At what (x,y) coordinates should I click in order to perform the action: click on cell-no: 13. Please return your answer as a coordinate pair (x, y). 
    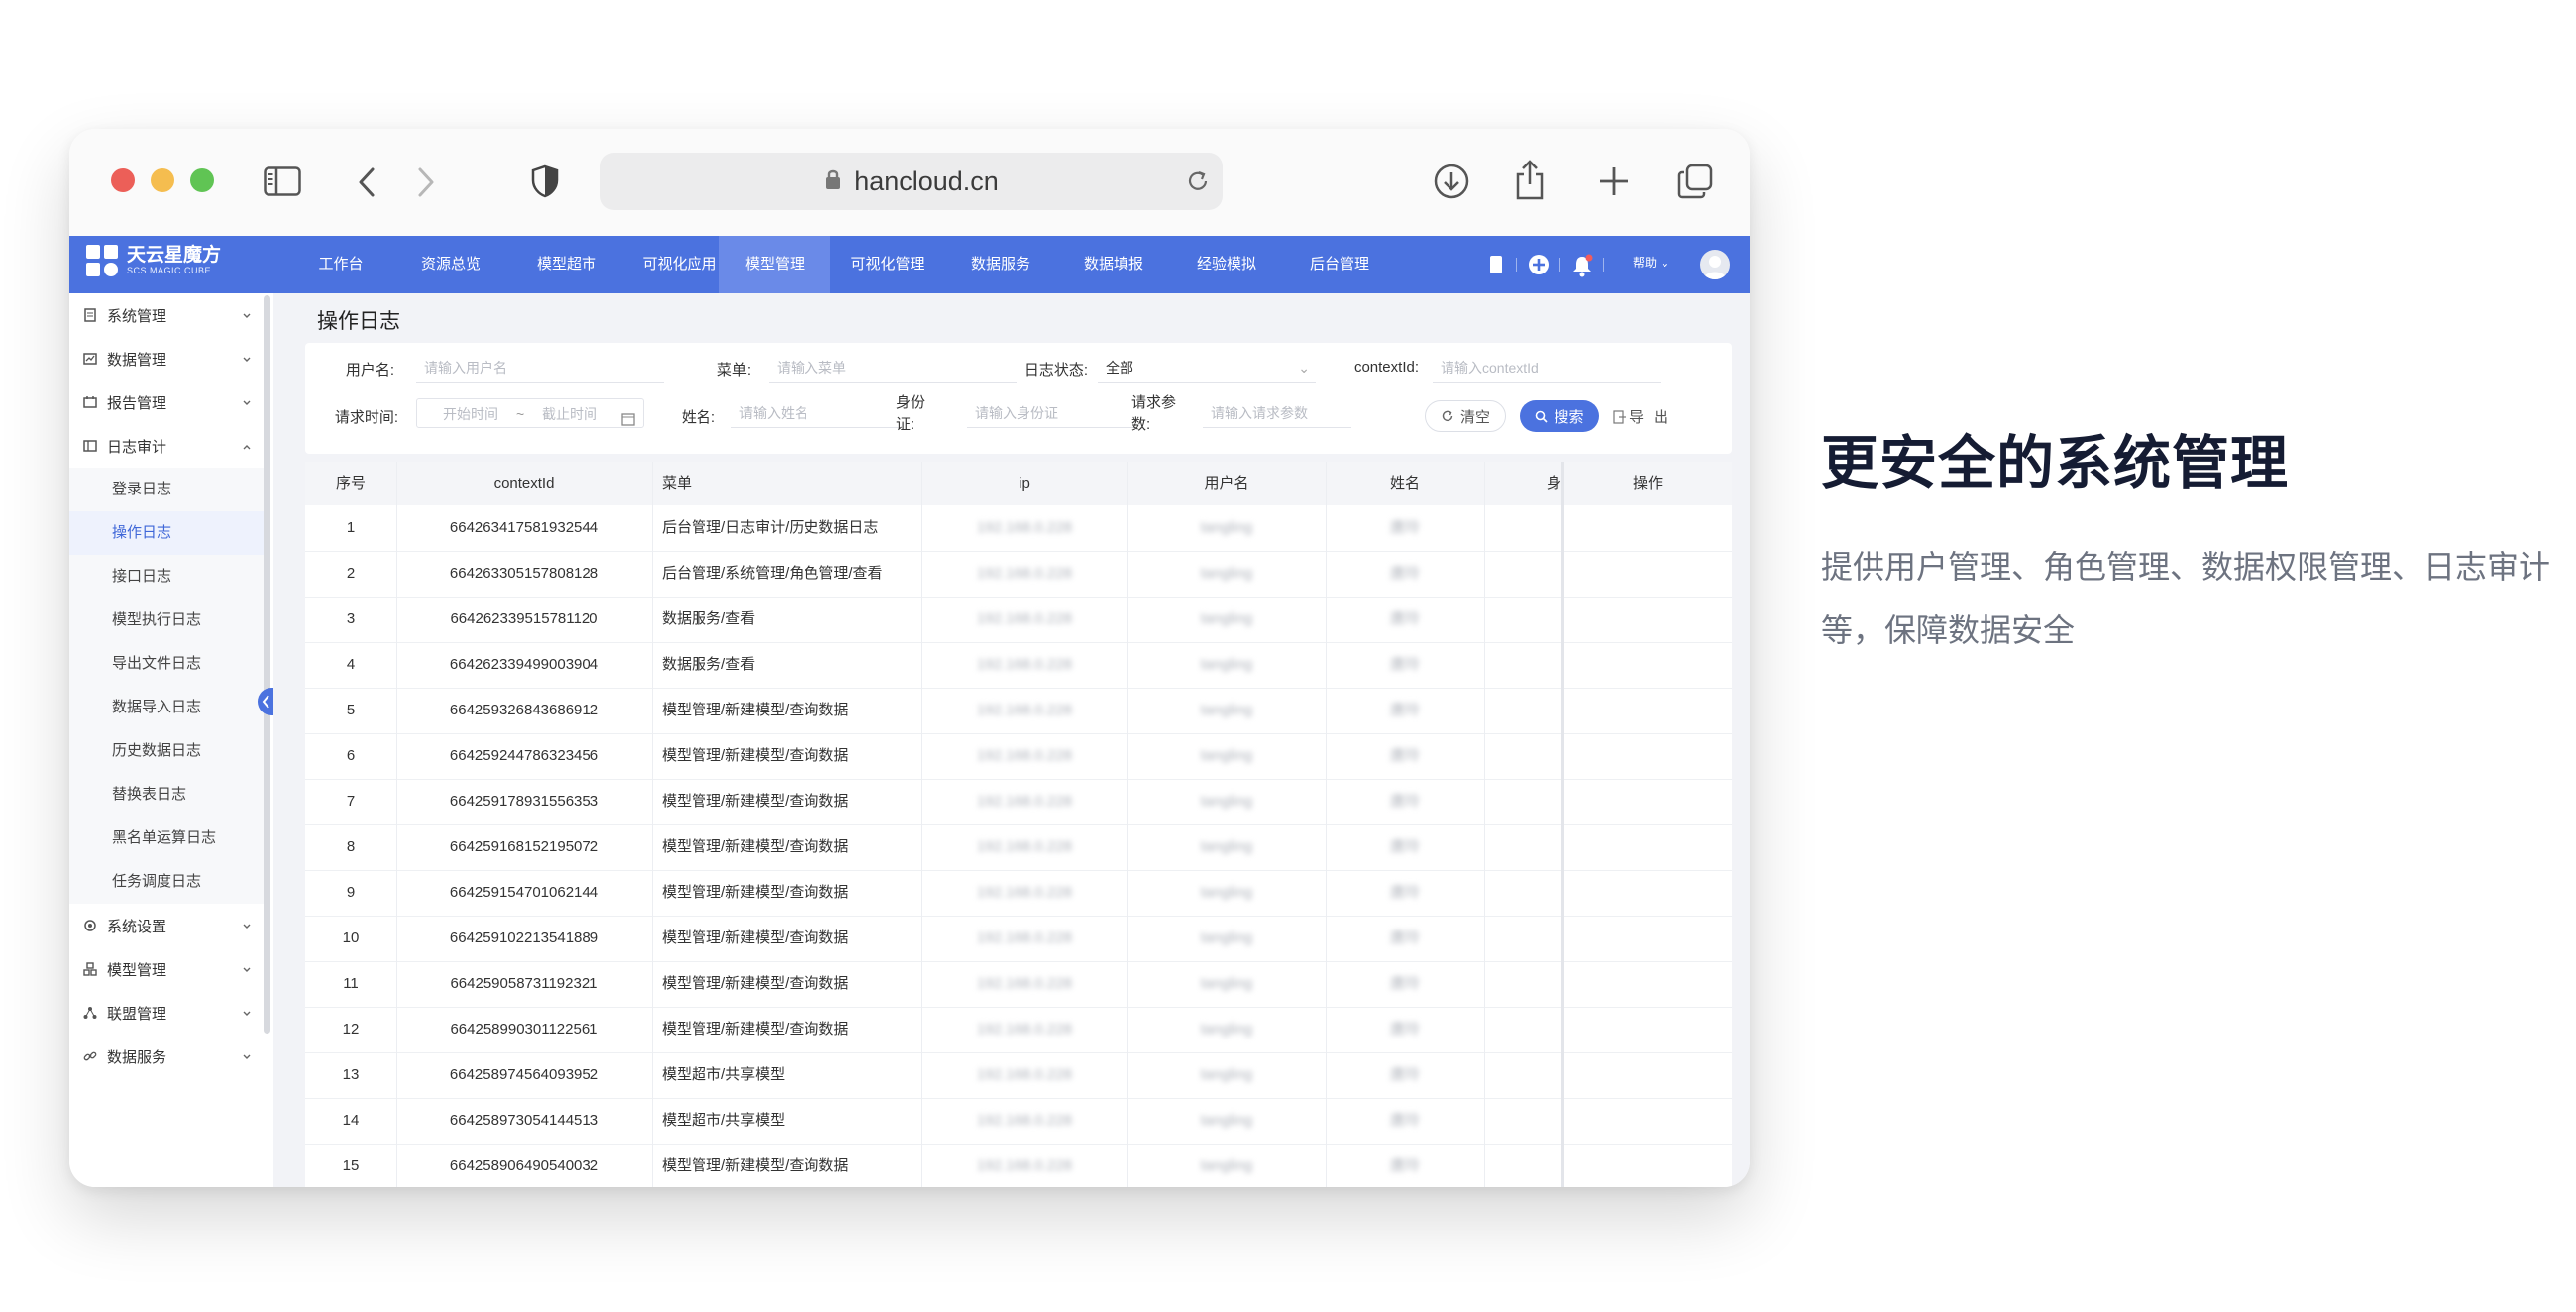
    Looking at the image, I should click on (351, 1074).